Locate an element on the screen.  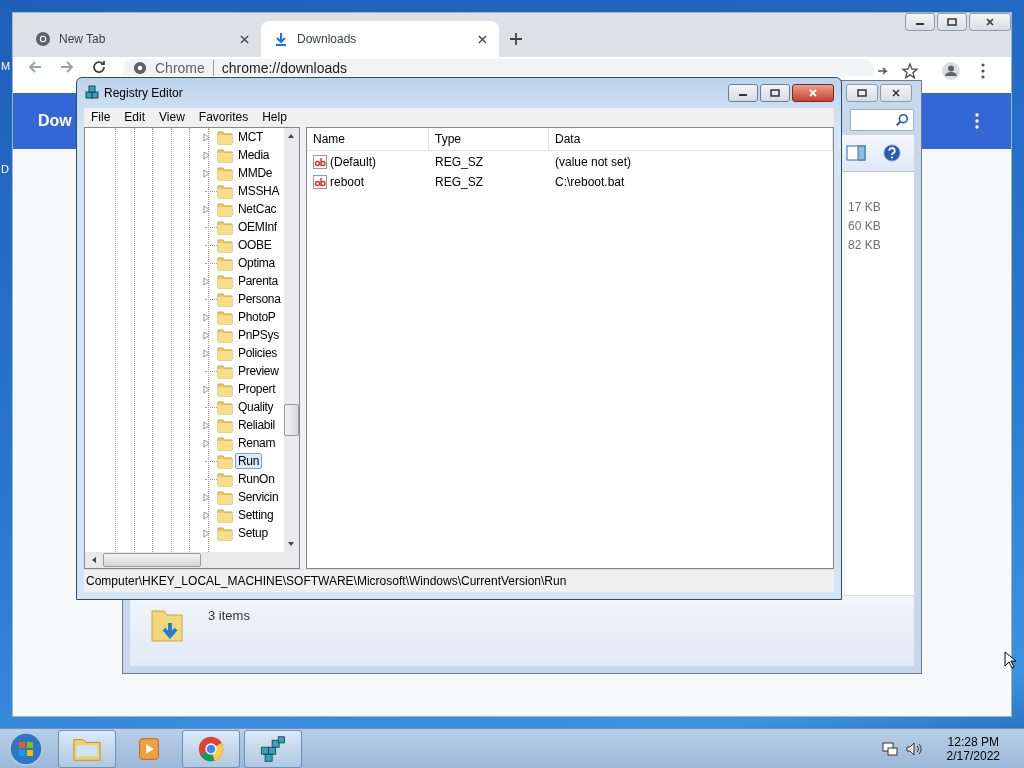
new-tab-icon is located at coordinates (516, 39).